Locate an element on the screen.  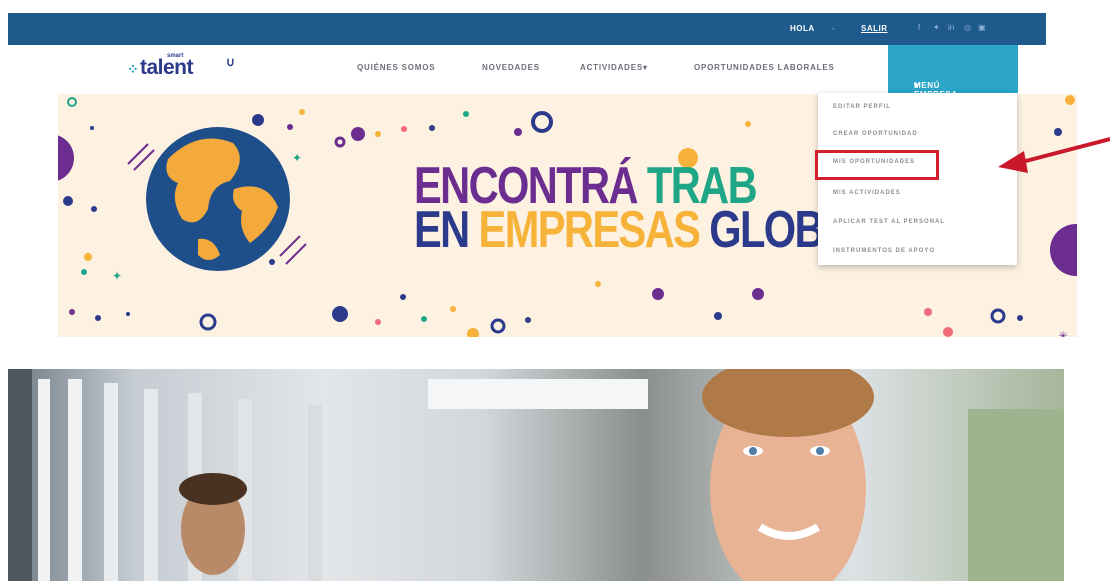
nav-menu-empresa: MENÚ EMPRESA▾ is located at coordinates (953, 72).